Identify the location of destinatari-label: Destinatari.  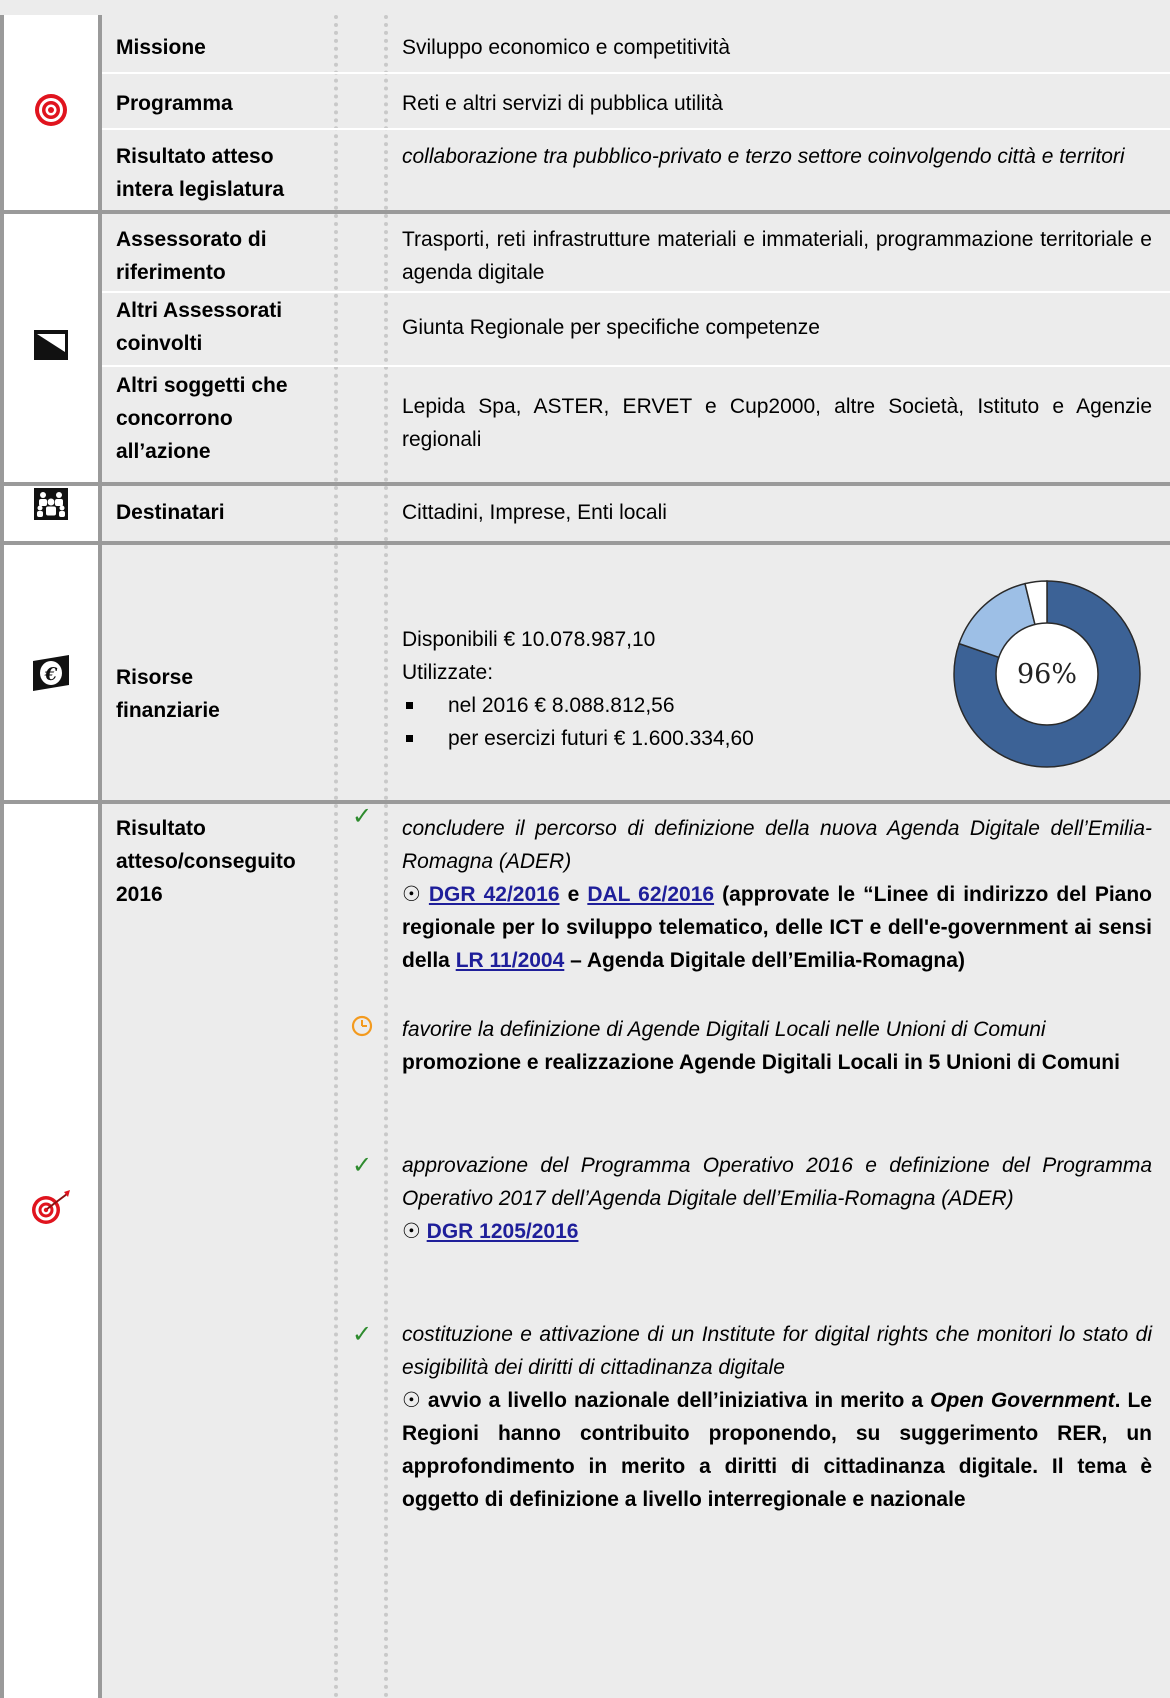
(170, 512).